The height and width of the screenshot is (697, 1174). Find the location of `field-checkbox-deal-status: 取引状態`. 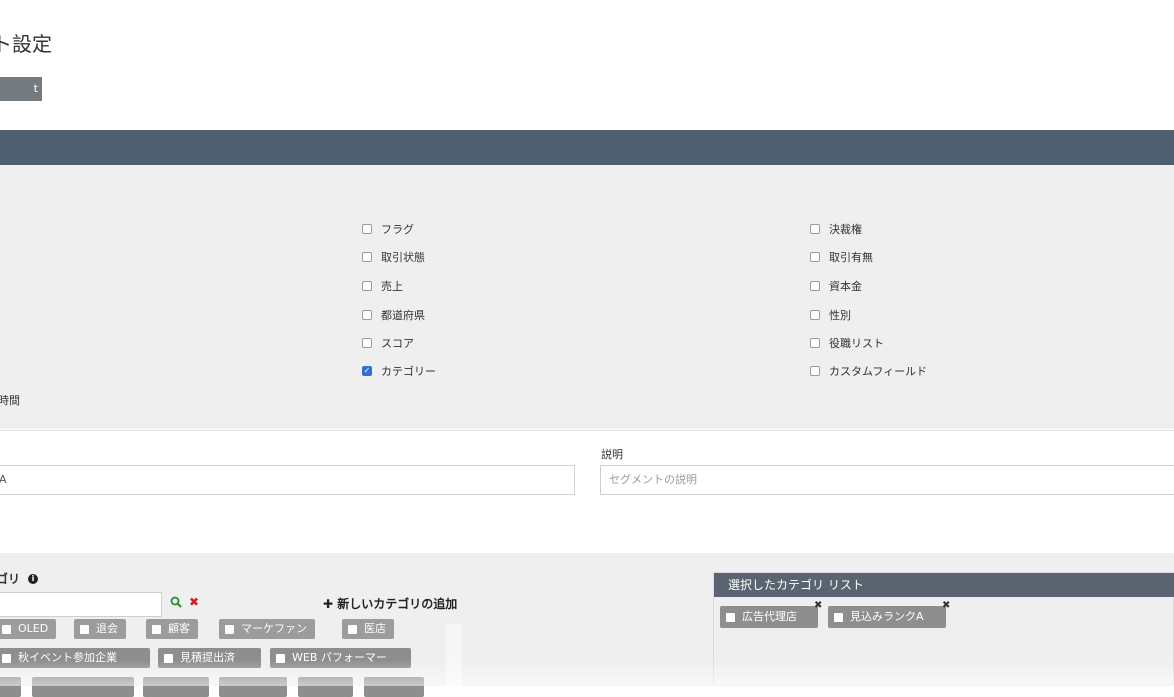

field-checkbox-deal-status: 取引状態 is located at coordinates (393, 257).